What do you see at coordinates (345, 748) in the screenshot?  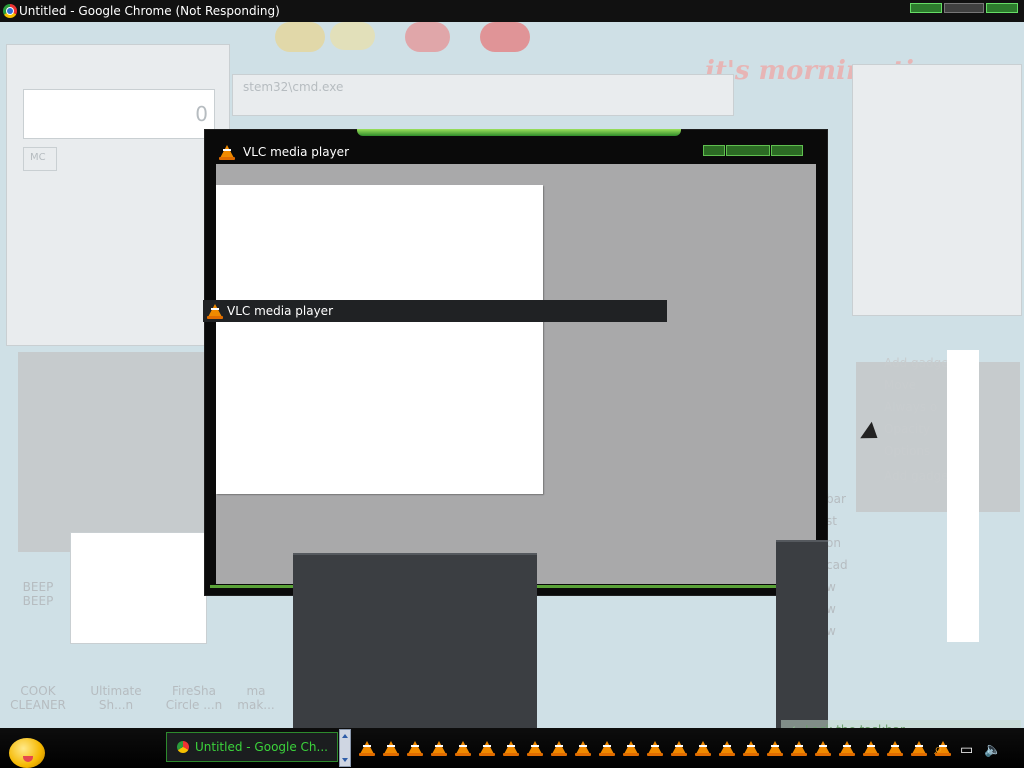 I see `taskbar-scroll-control` at bounding box center [345, 748].